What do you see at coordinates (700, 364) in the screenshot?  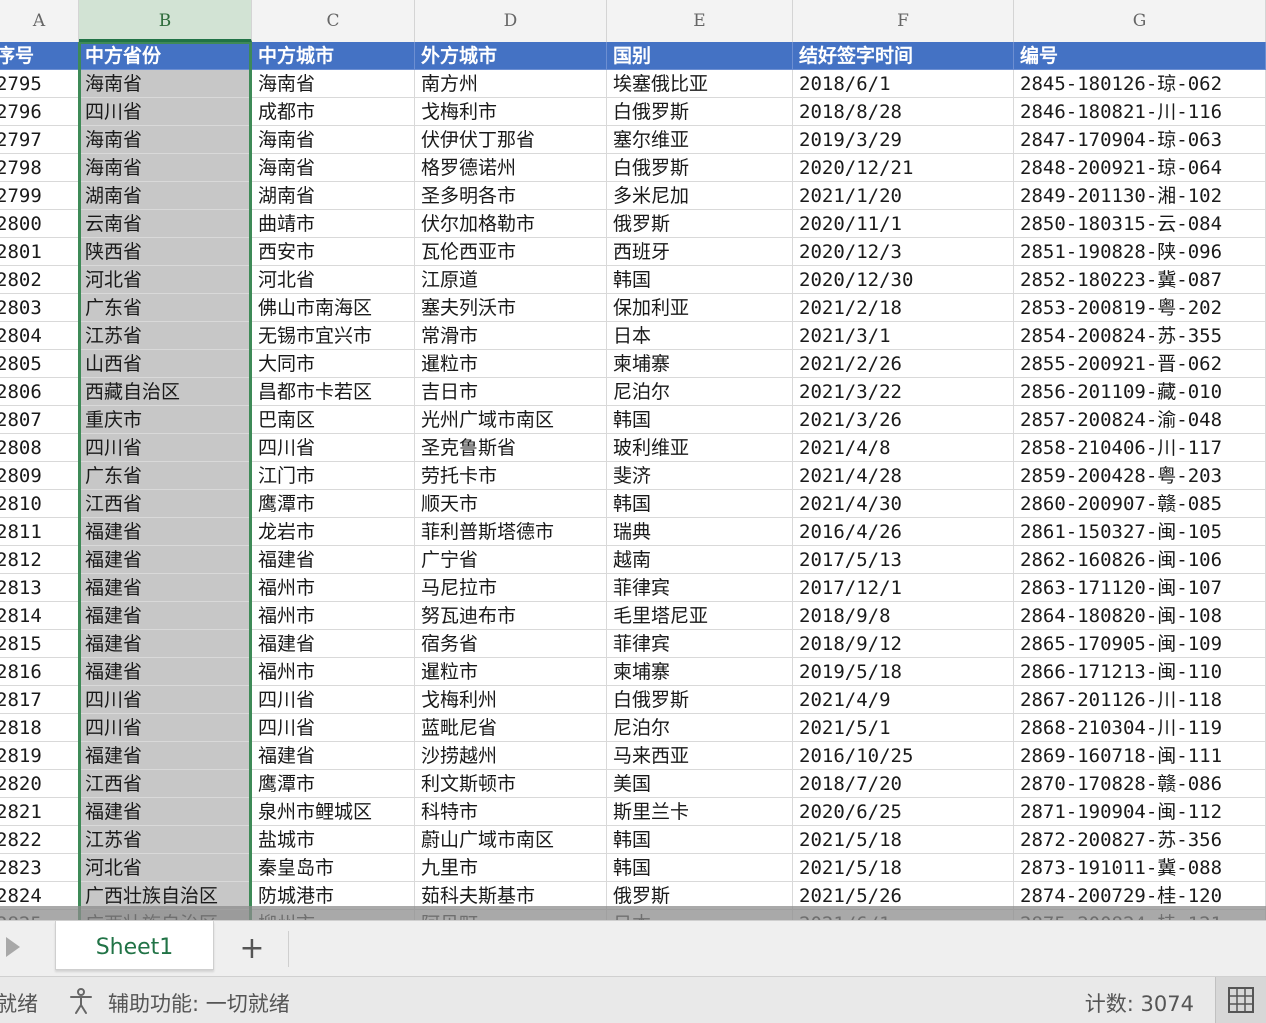 I see `cell-e: 柬埔寨` at bounding box center [700, 364].